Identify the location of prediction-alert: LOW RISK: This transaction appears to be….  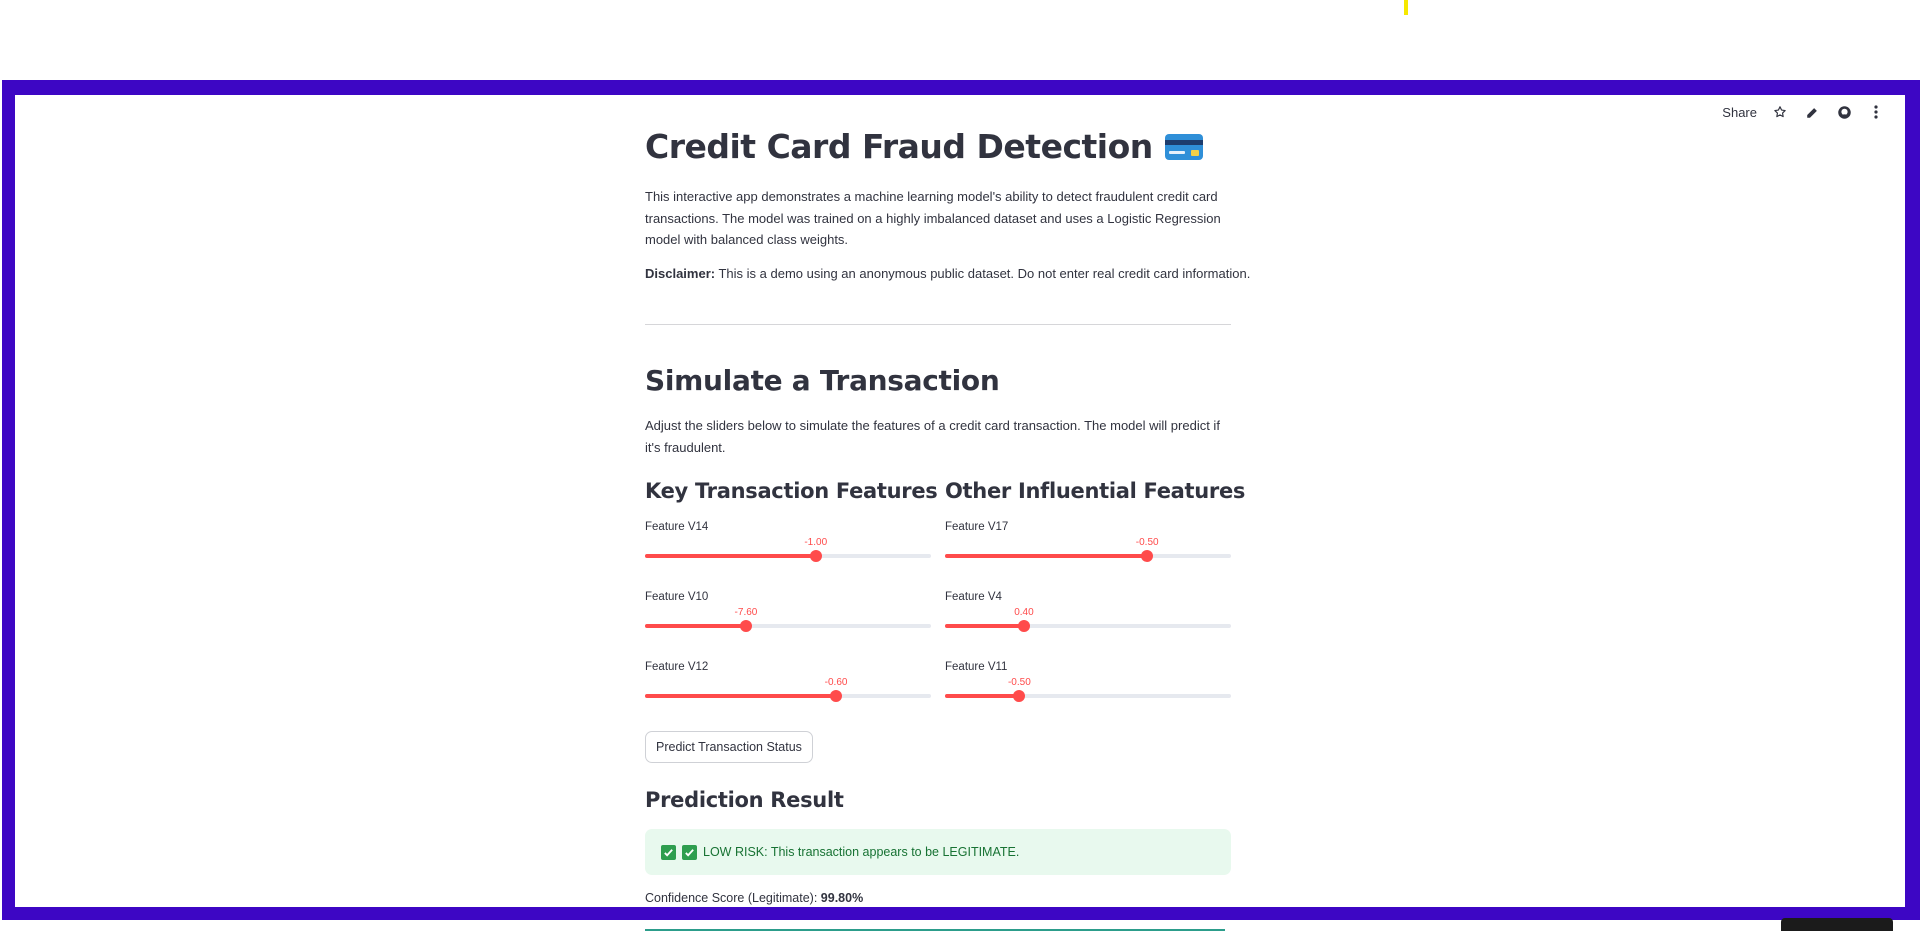
(938, 852).